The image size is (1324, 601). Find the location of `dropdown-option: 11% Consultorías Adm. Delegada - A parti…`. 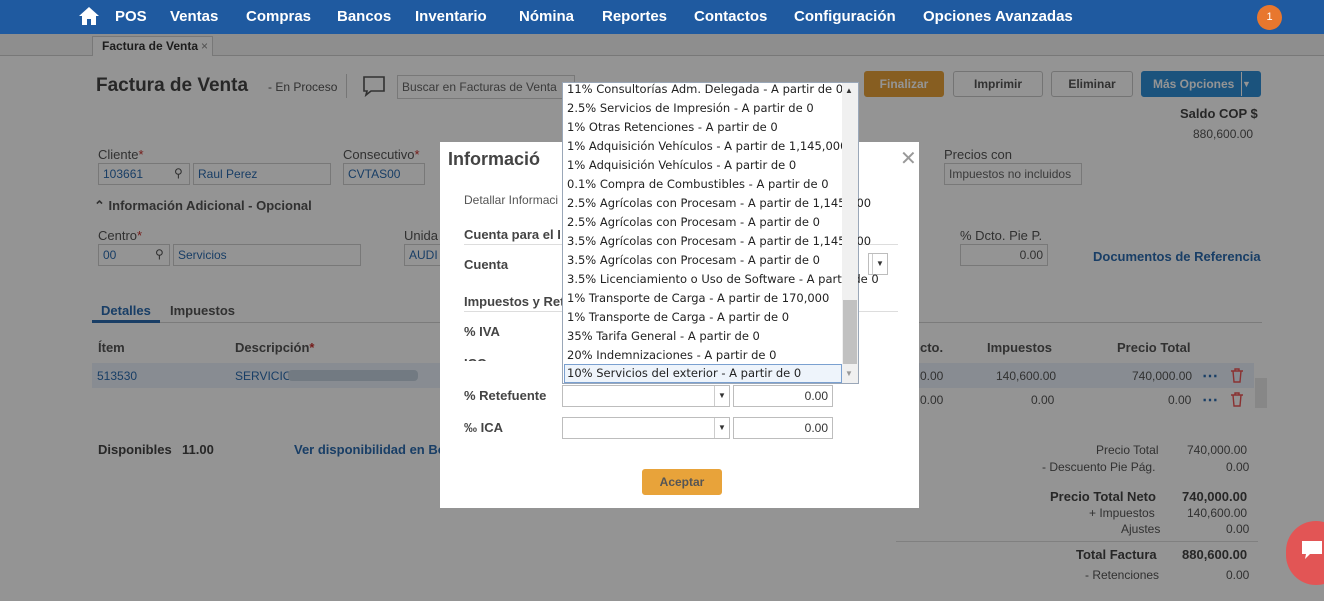

dropdown-option: 11% Consultorías Adm. Delegada - A parti… is located at coordinates (705, 89).